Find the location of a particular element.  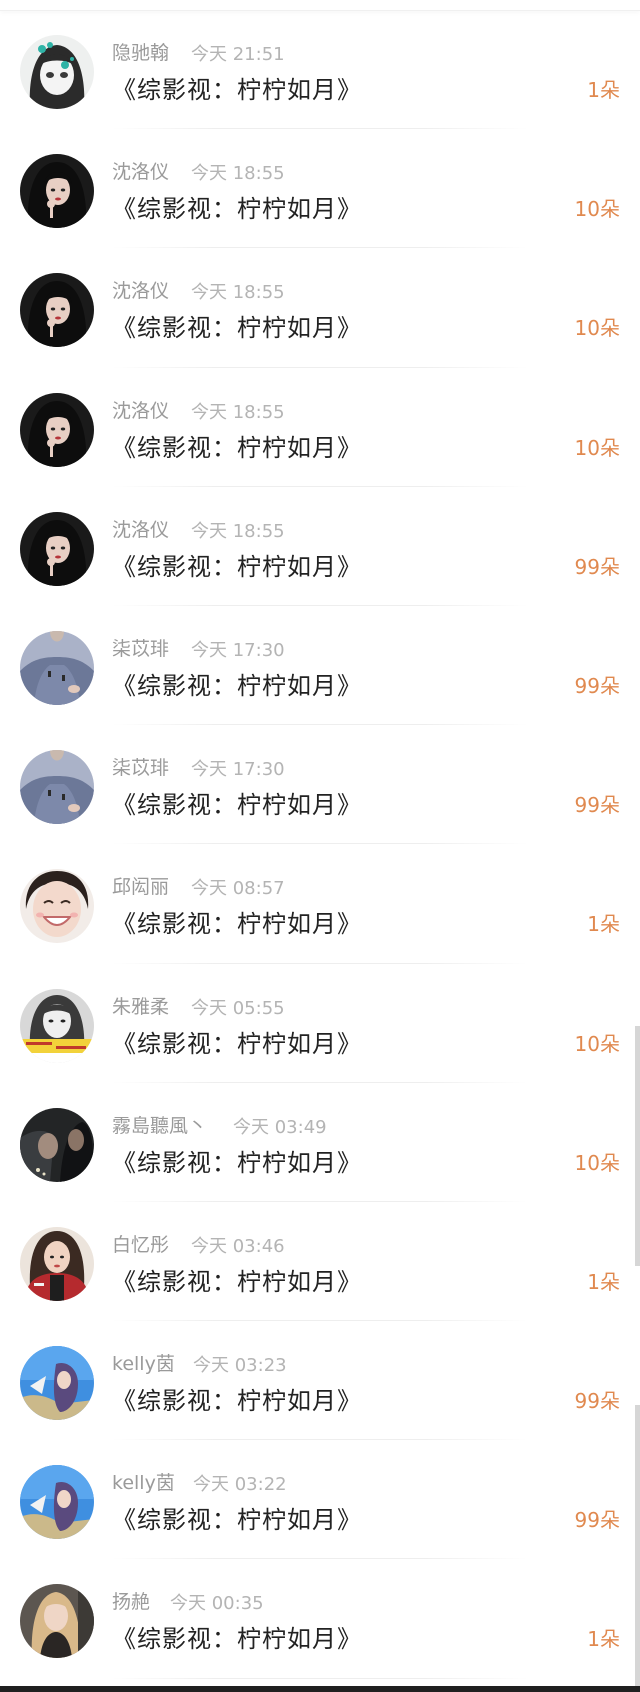

timestamp: 今天 03:22 is located at coordinates (240, 1485).